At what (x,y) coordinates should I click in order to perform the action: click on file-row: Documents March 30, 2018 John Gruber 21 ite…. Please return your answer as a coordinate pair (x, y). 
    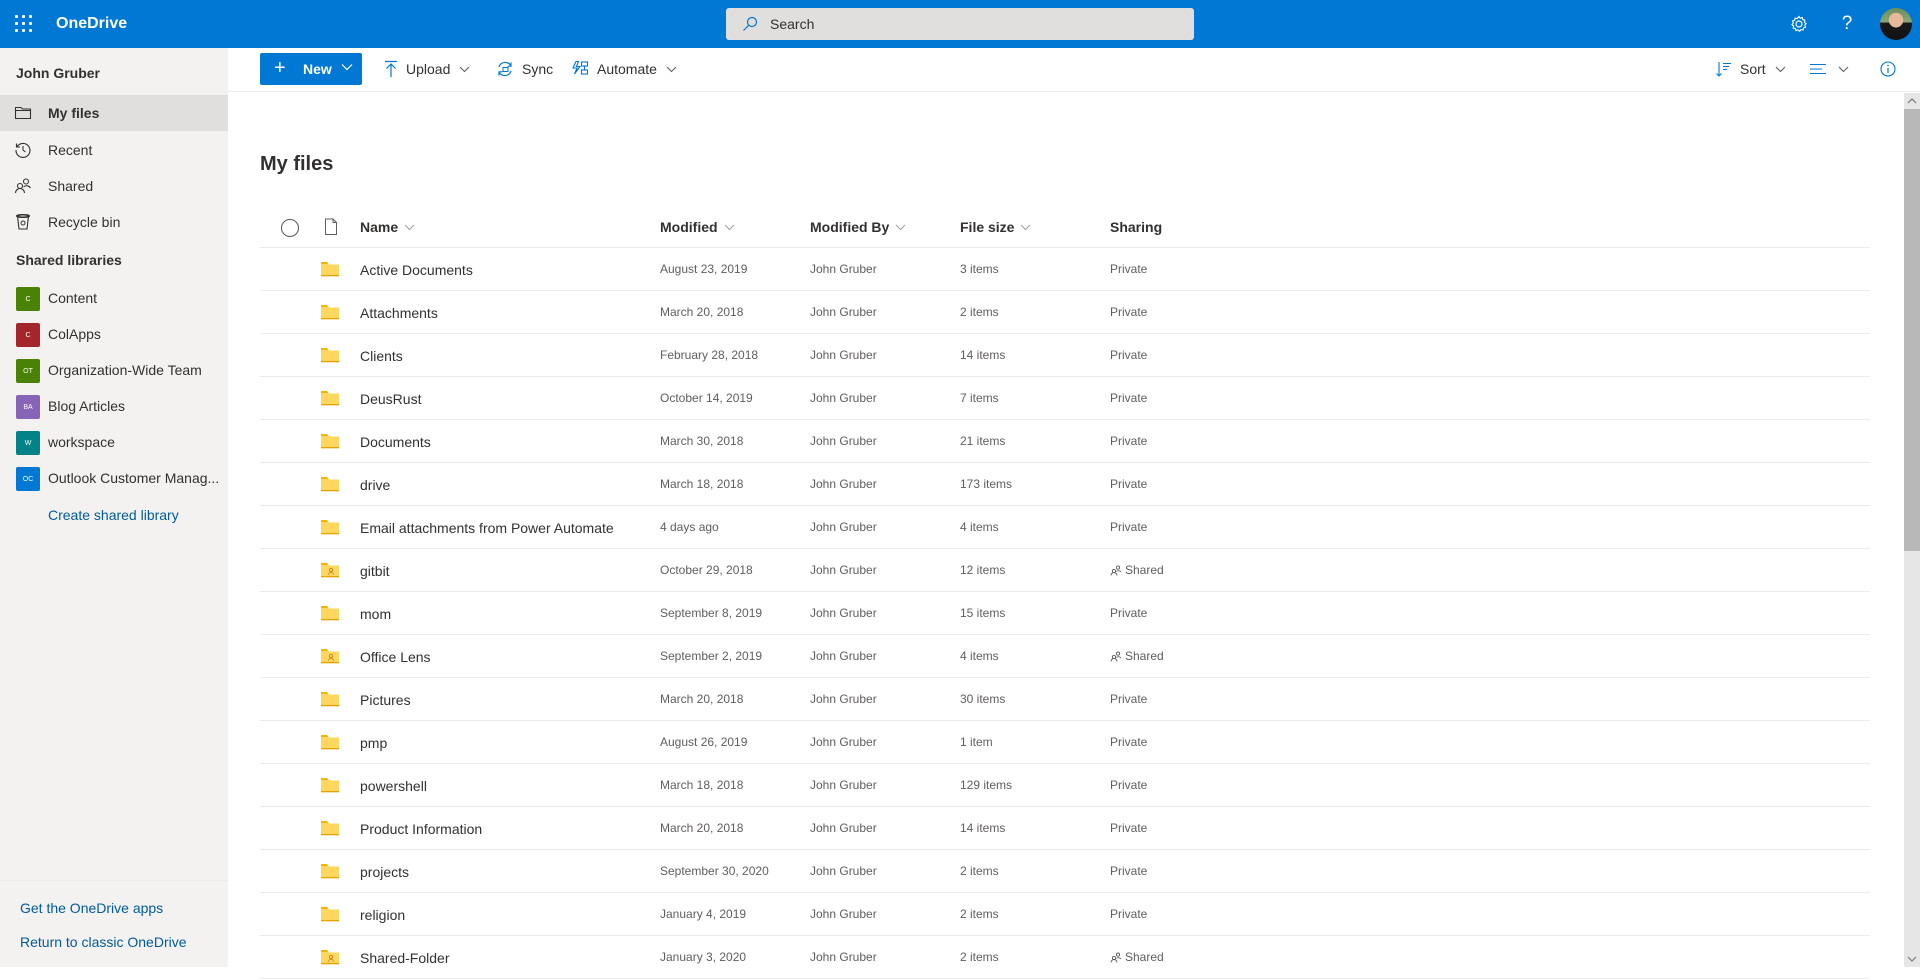
    Looking at the image, I should click on (1065, 441).